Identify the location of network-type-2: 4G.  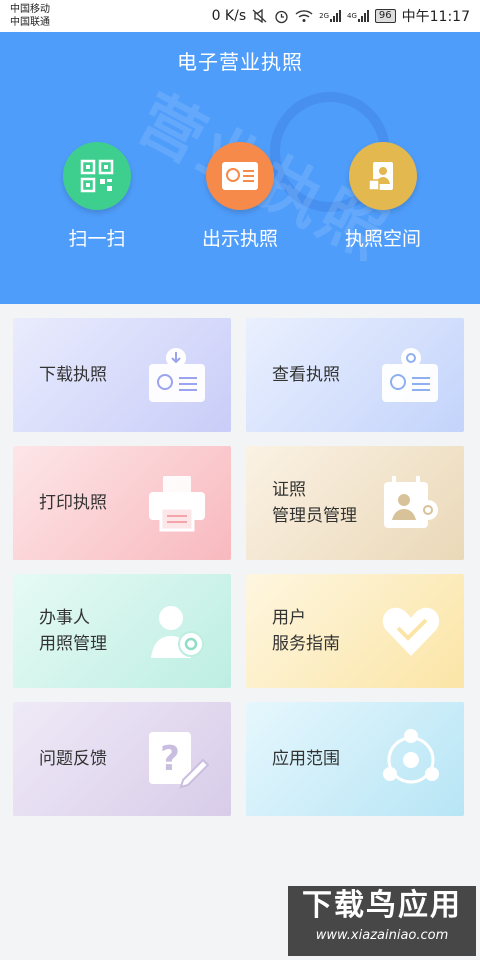
(352, 16).